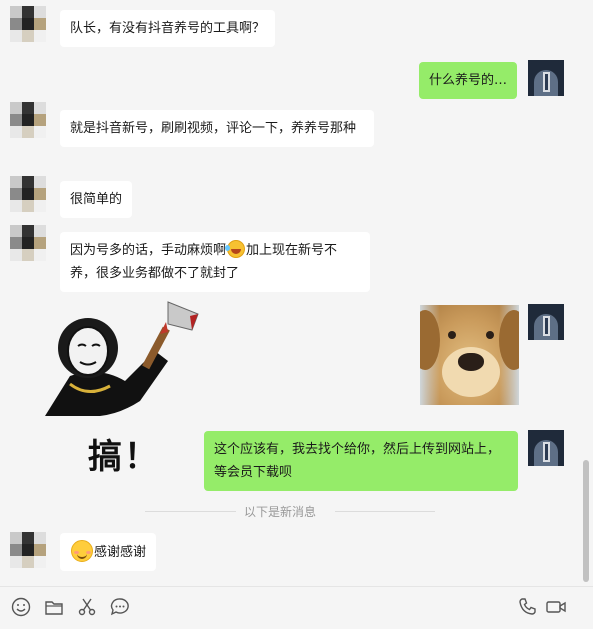 This screenshot has height=629, width=593. What do you see at coordinates (556, 607) in the screenshot?
I see `video-call-icon` at bounding box center [556, 607].